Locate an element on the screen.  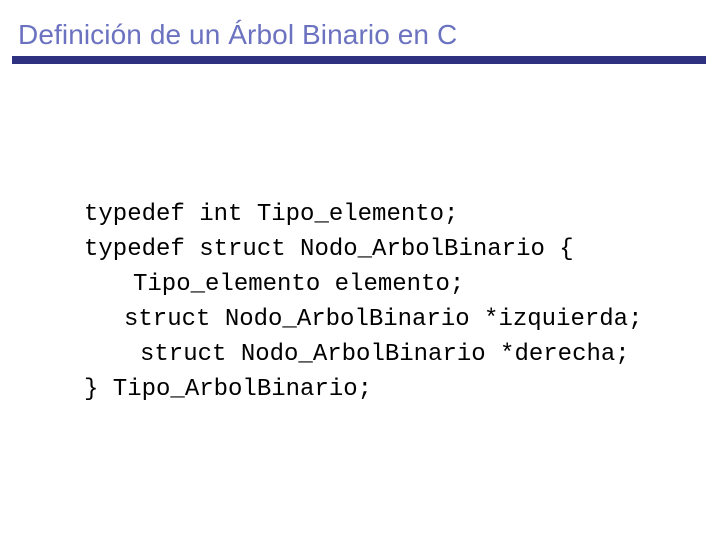
title-divider-rule is located at coordinates (359, 60).